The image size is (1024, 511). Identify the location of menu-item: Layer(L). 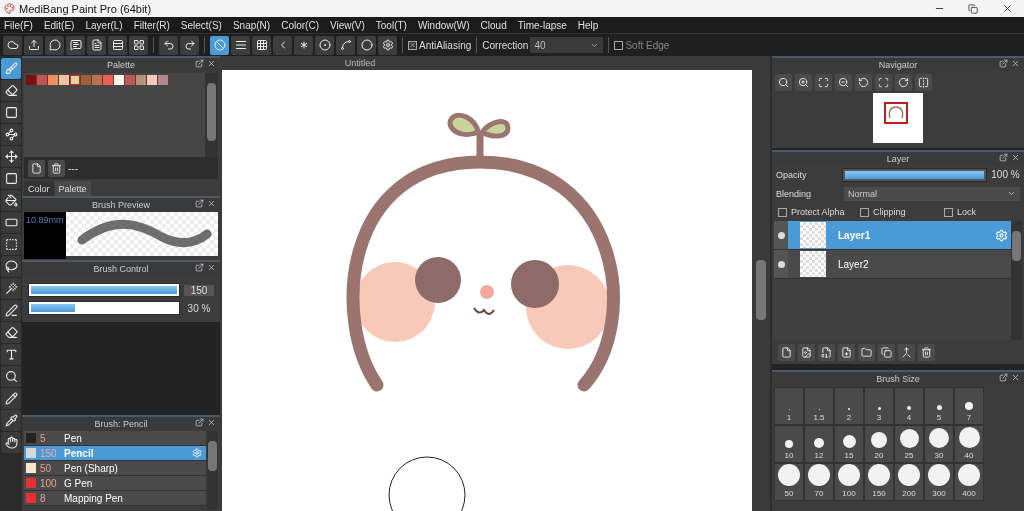
(105, 25).